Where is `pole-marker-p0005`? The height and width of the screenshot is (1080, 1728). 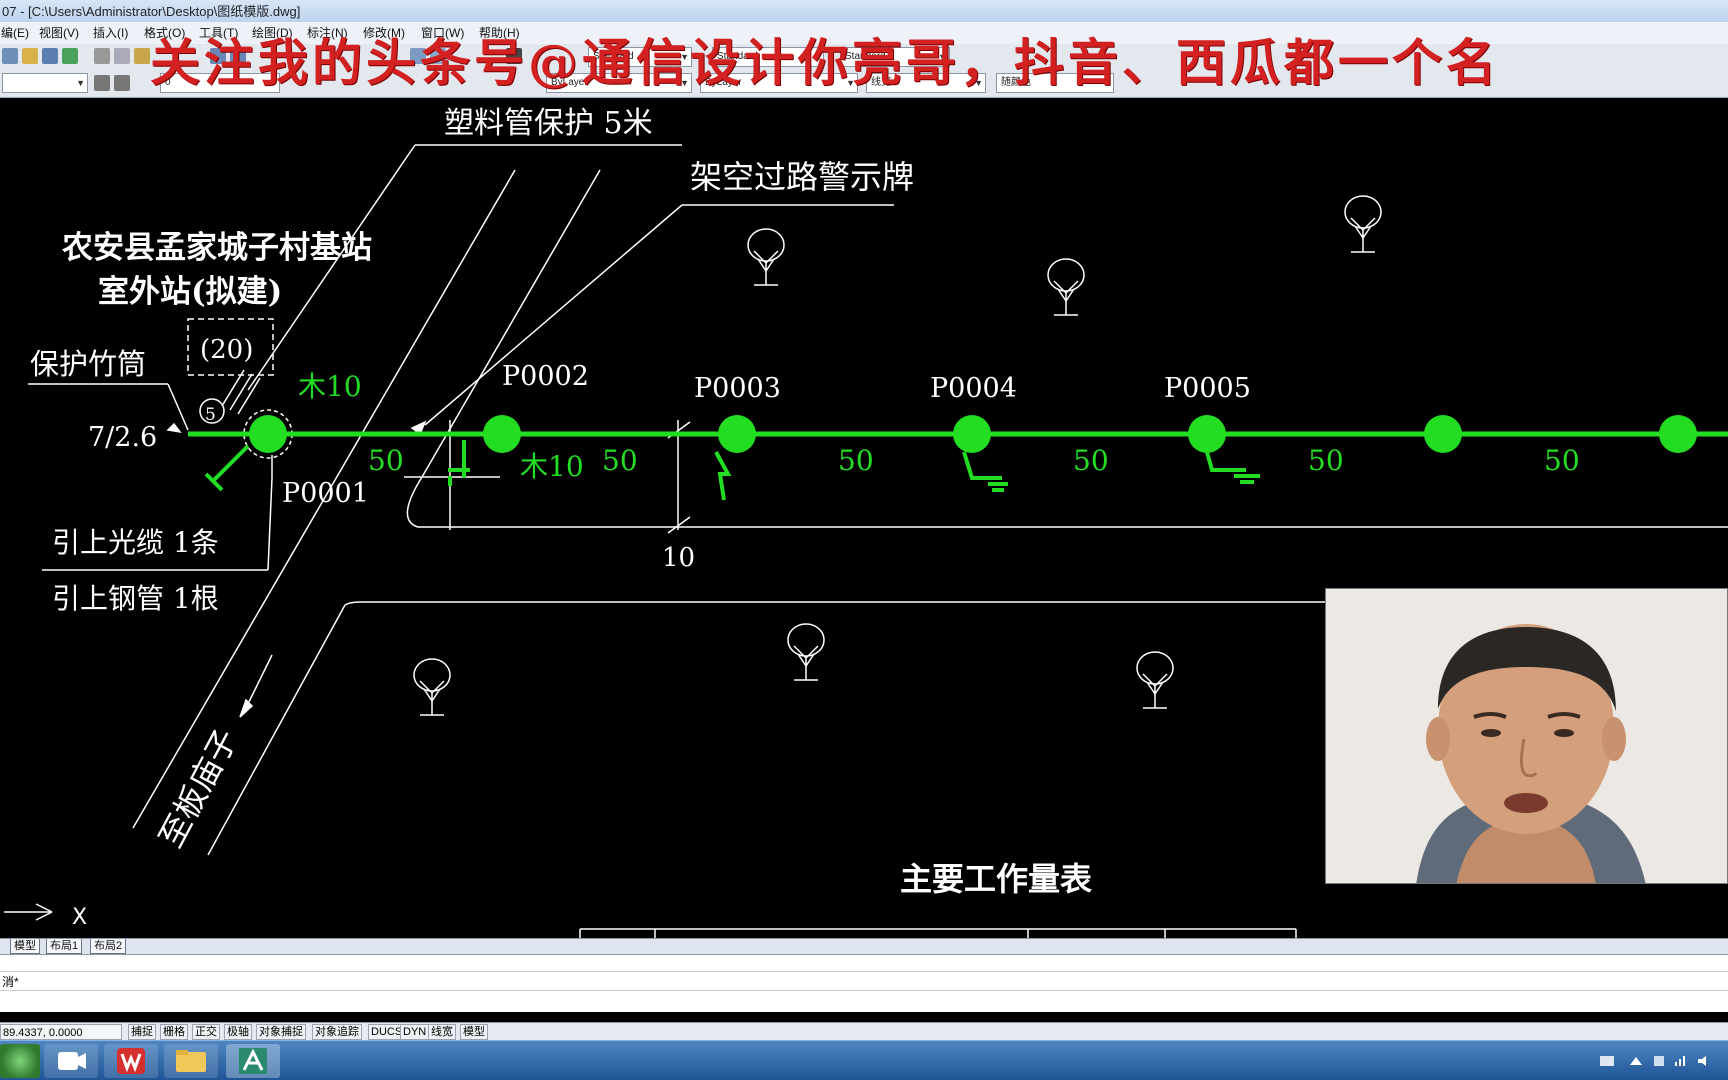 pole-marker-p0005 is located at coordinates (1207, 434).